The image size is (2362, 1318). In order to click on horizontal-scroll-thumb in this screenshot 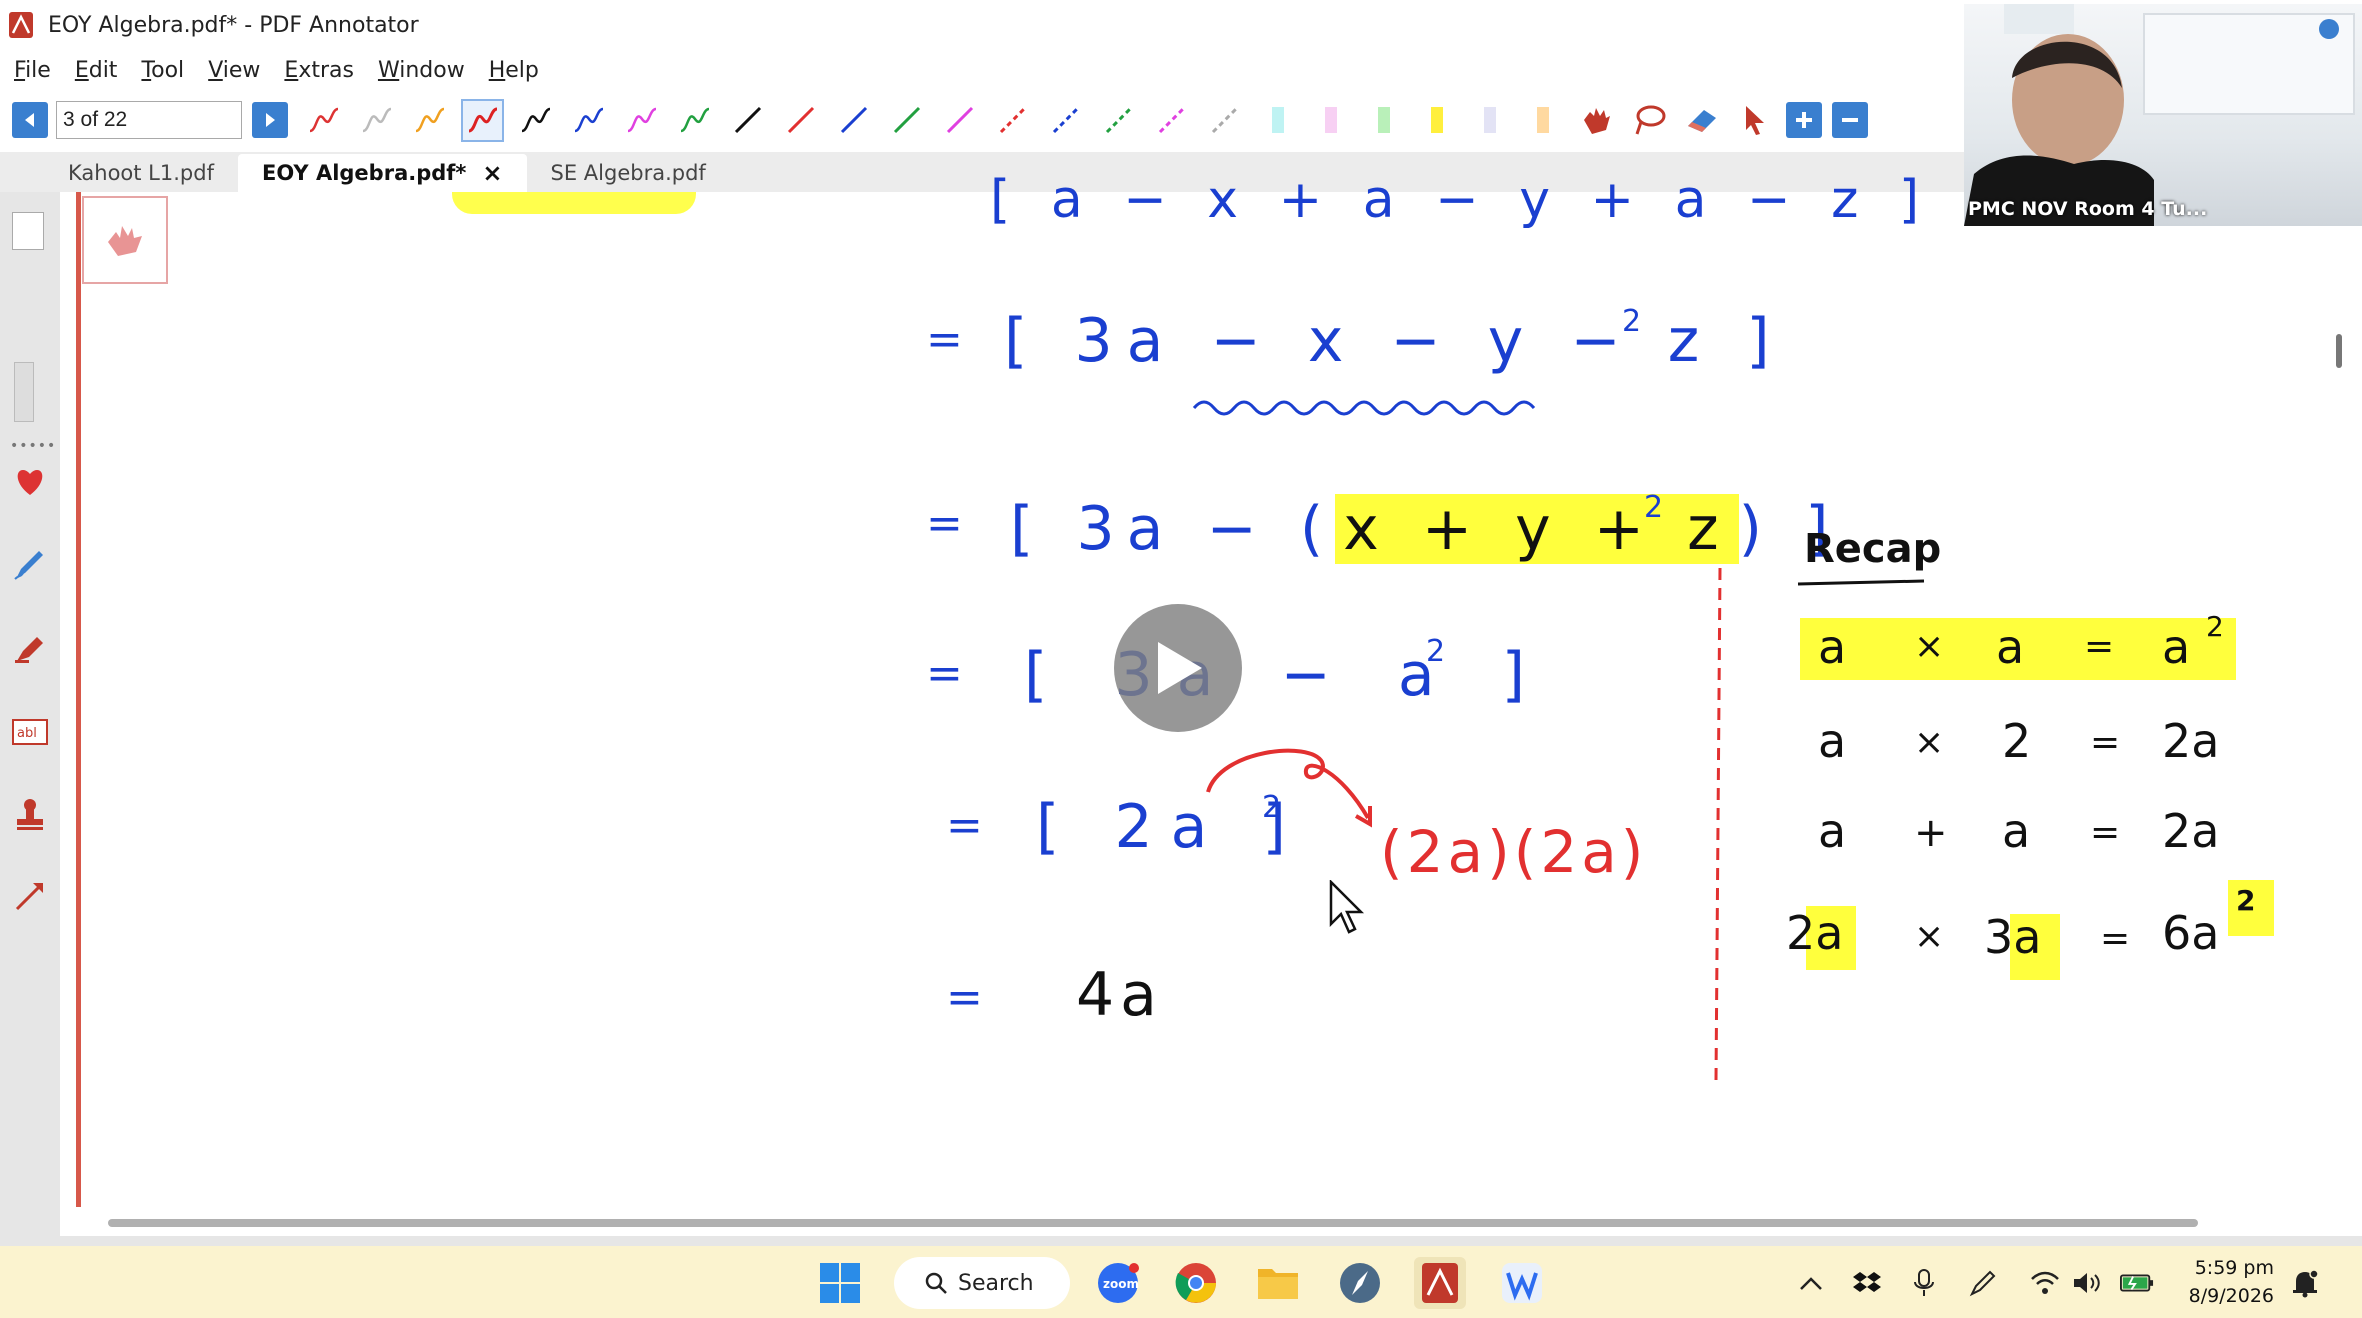, I will do `click(1153, 1223)`.